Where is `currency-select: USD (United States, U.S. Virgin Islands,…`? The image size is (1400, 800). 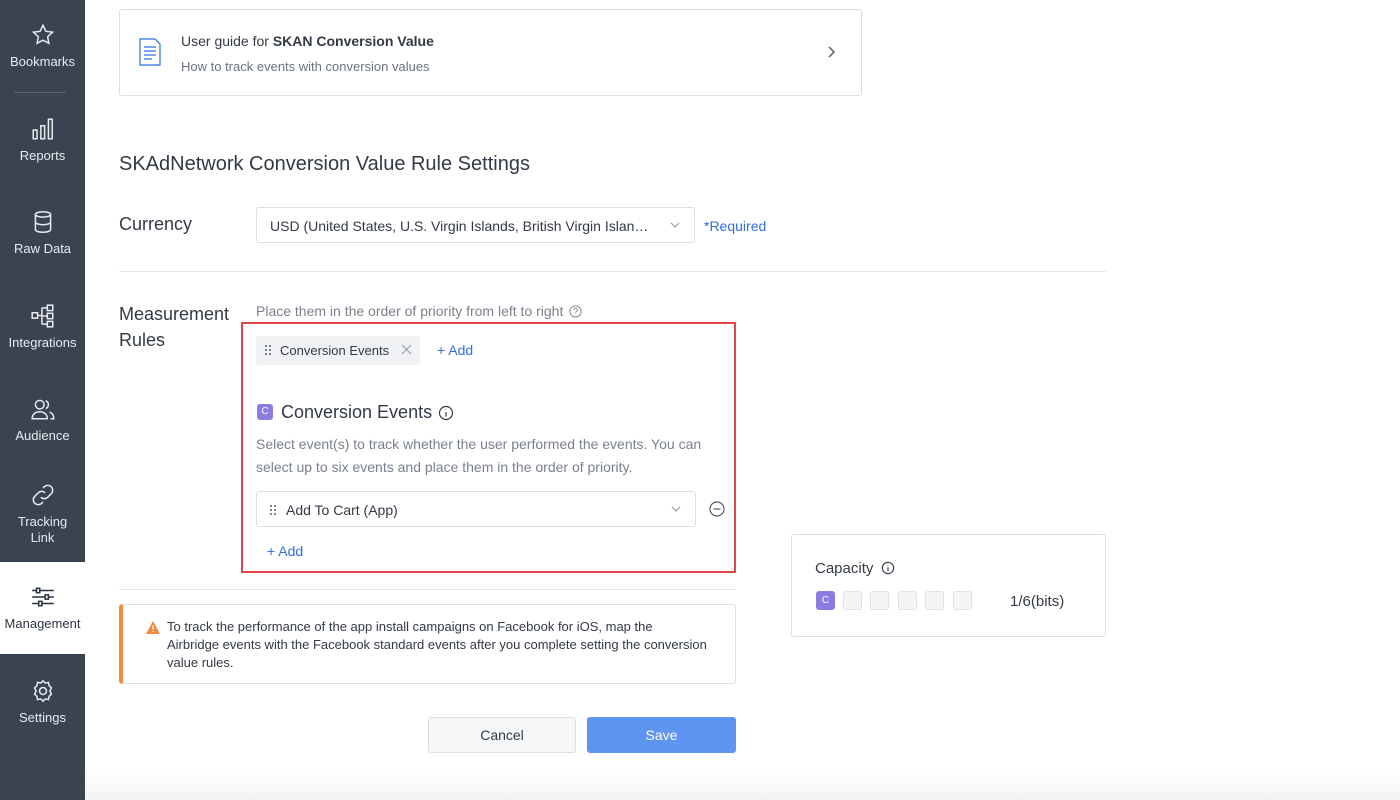 currency-select: USD (United States, U.S. Virgin Islands,… is located at coordinates (475, 225).